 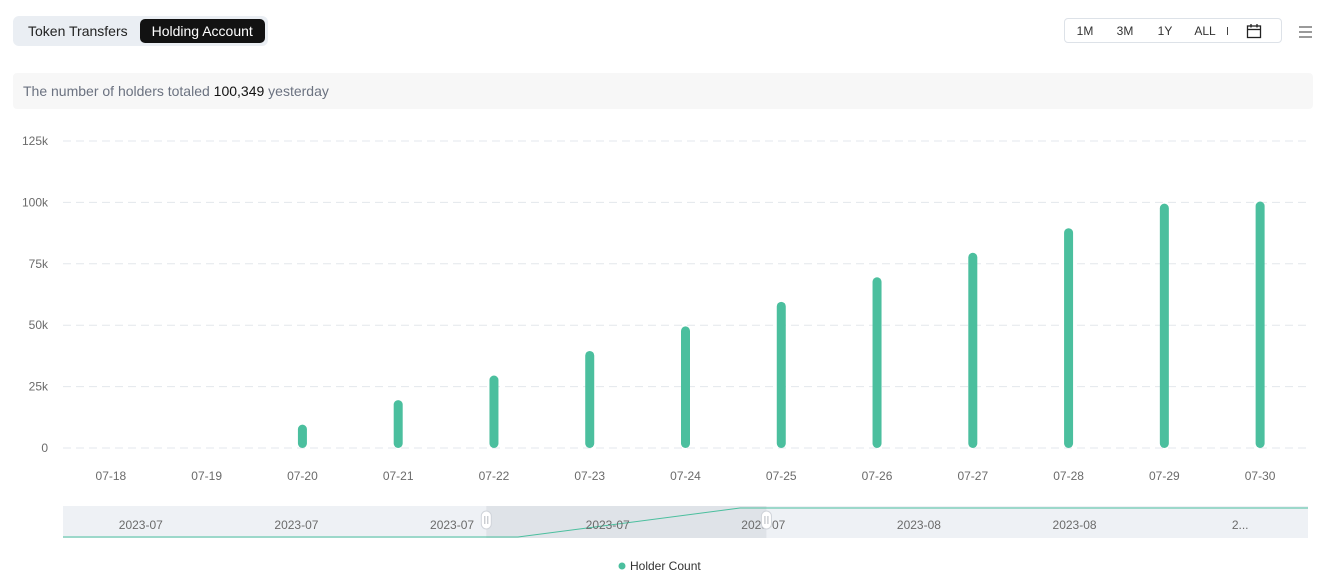 What do you see at coordinates (685, 476) in the screenshot?
I see `x-tick-label: 07-24` at bounding box center [685, 476].